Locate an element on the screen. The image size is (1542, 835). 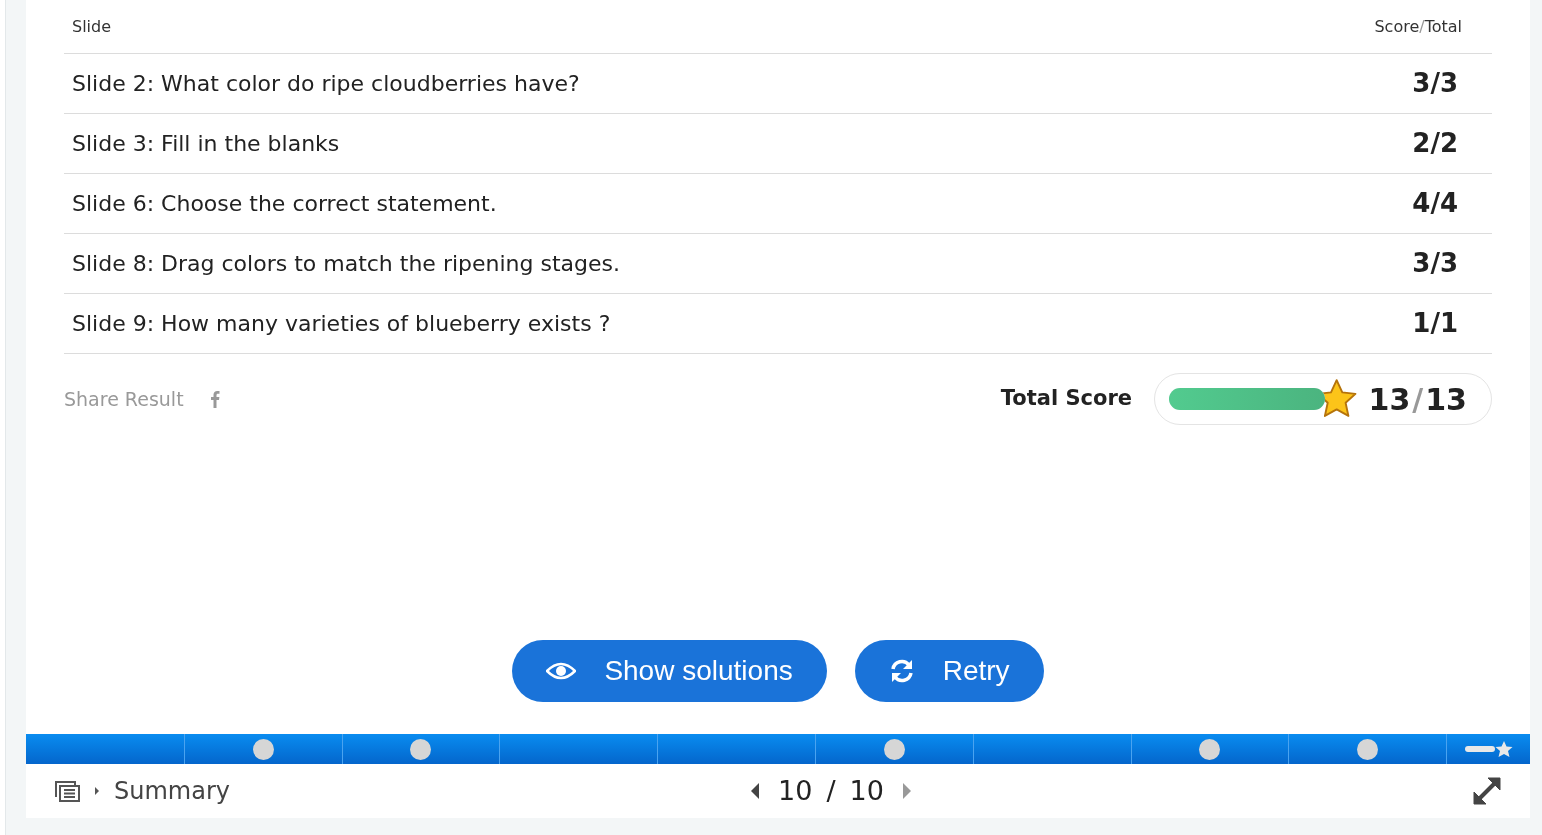
slide-score: 1/1 is located at coordinates (1435, 323).